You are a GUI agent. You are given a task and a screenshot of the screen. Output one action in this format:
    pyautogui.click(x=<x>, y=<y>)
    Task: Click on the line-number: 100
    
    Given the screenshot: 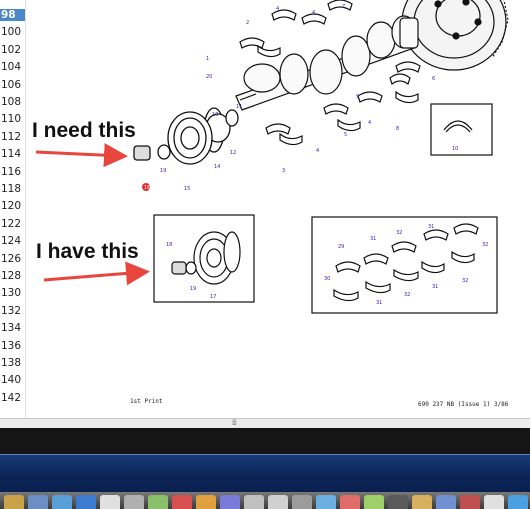 What is the action you would take?
    pyautogui.click(x=11, y=32)
    